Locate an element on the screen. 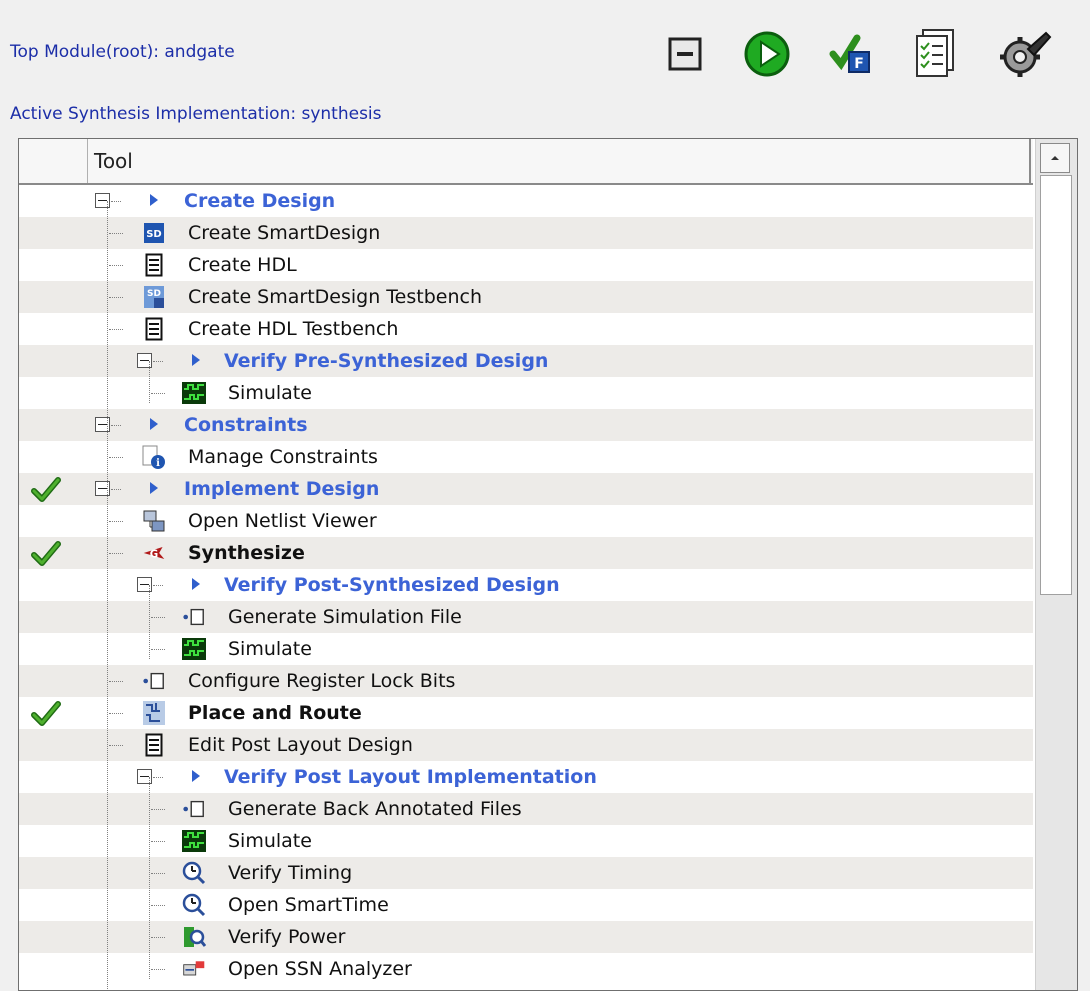 Image resolution: width=1090 pixels, height=991 pixels. tree-row-label: Implement Design is located at coordinates (282, 489).